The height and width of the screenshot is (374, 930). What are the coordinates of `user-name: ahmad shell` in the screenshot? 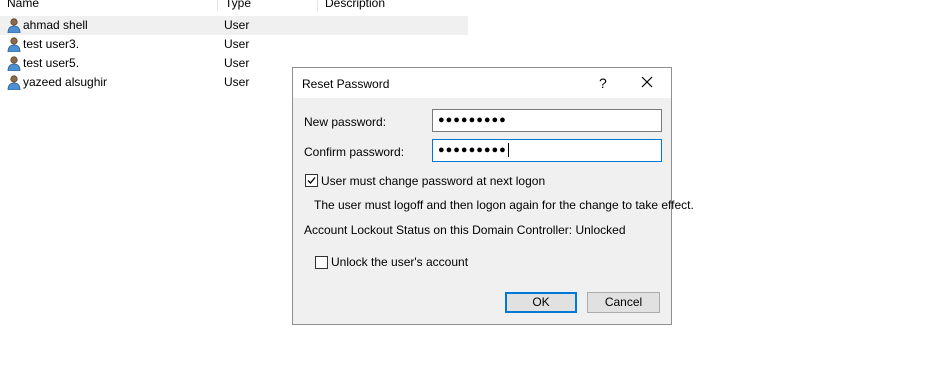 It's located at (55, 25).